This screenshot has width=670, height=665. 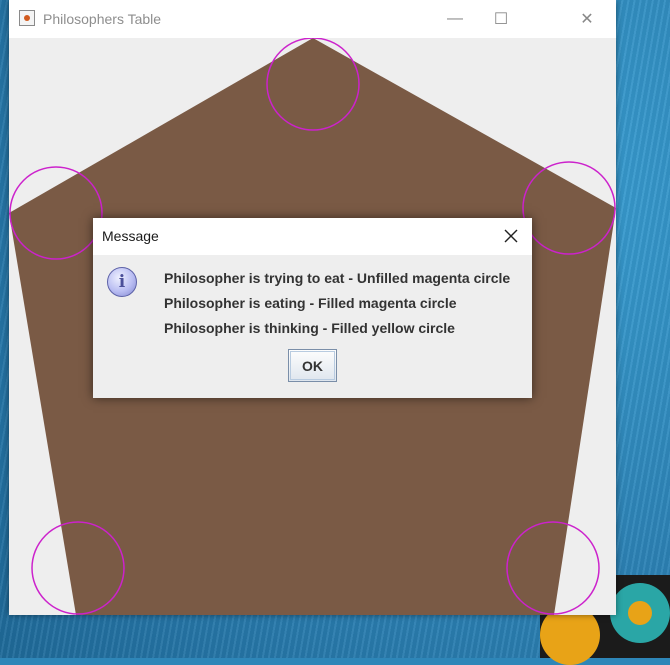 I want to click on minimize-button: —, so click(x=455, y=19).